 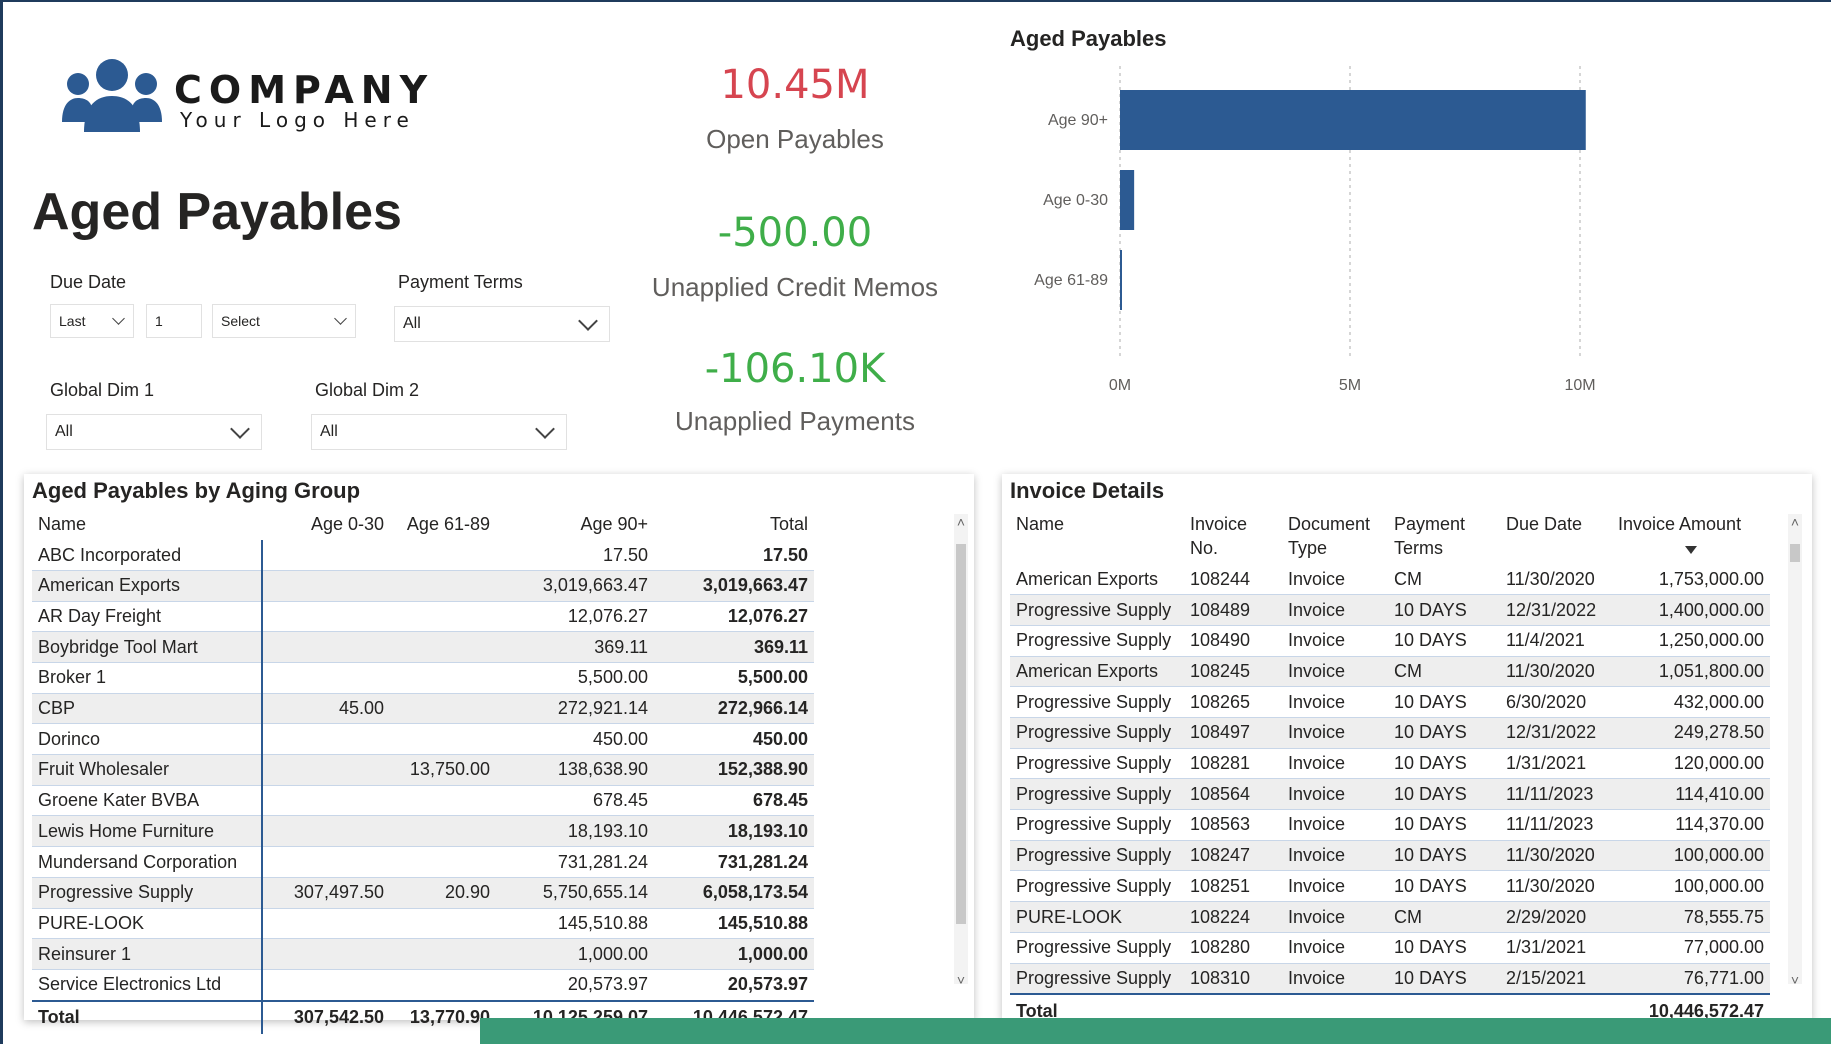 I want to click on table-cell: 100,000.00, so click(x=1691, y=886).